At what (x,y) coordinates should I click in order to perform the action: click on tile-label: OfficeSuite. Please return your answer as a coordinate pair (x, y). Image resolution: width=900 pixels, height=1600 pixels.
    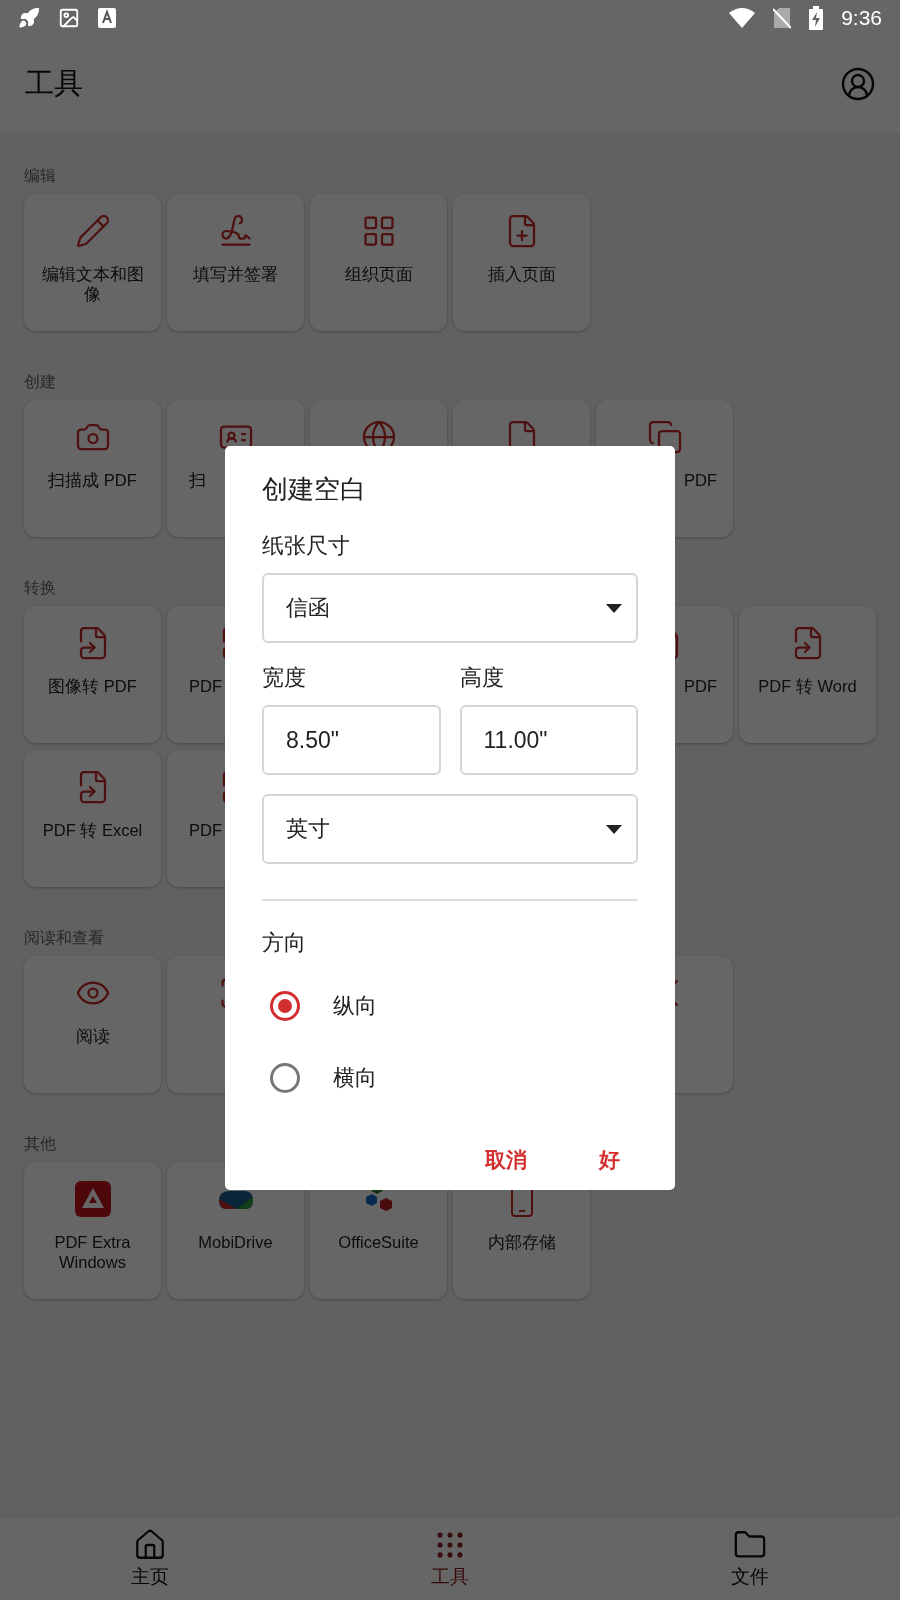
    Looking at the image, I should click on (378, 1242).